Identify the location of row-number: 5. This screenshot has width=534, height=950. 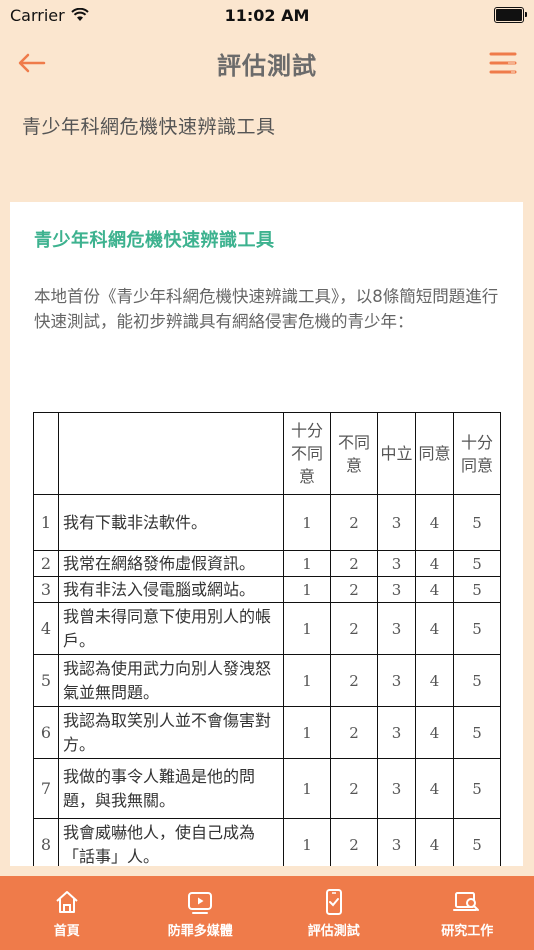
(46, 680).